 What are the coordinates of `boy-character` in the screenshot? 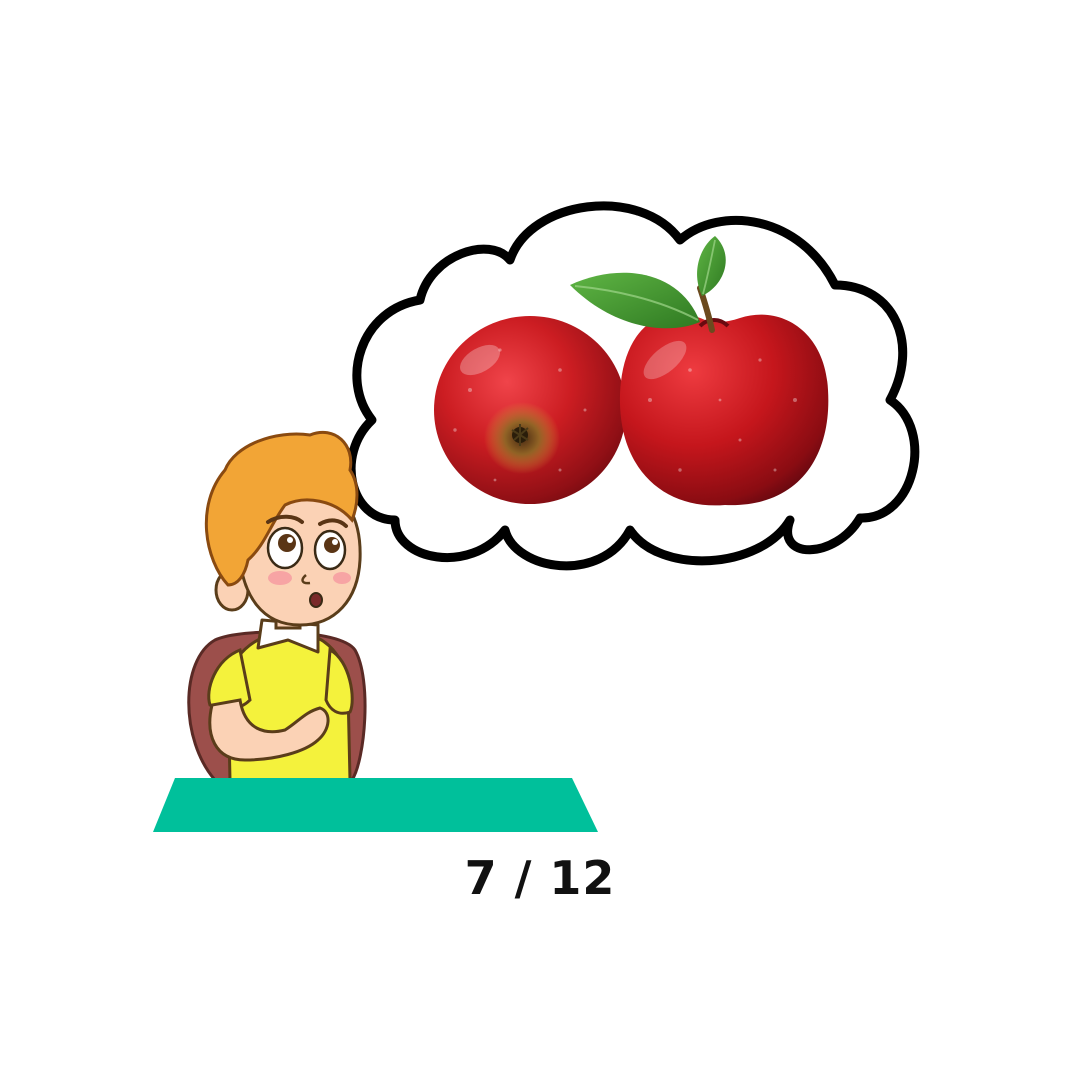 It's located at (277, 606).